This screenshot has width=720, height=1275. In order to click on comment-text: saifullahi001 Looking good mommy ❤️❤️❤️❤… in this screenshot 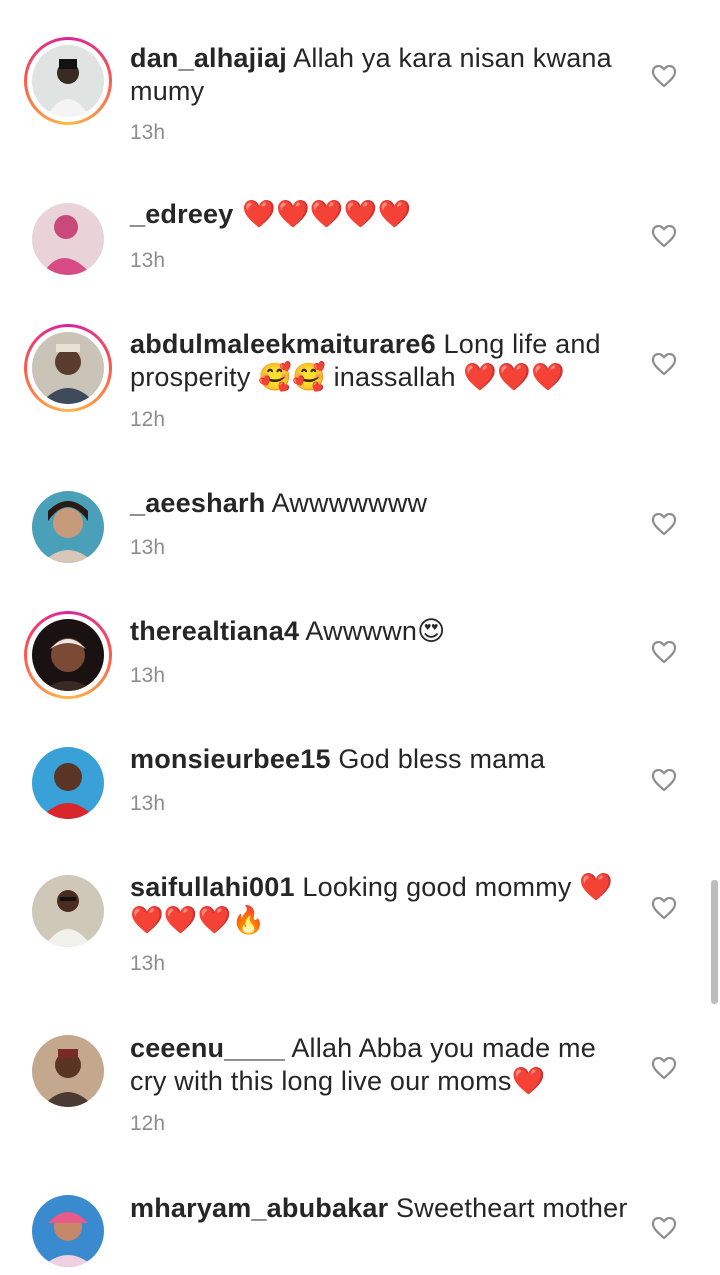, I will do `click(380, 904)`.